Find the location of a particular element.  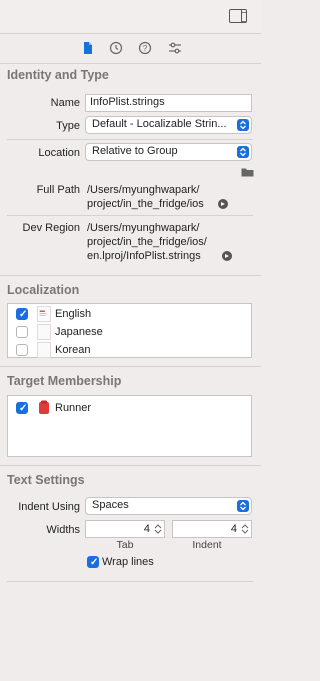

wrap-lines-label: Wrap lines is located at coordinates (128, 562).